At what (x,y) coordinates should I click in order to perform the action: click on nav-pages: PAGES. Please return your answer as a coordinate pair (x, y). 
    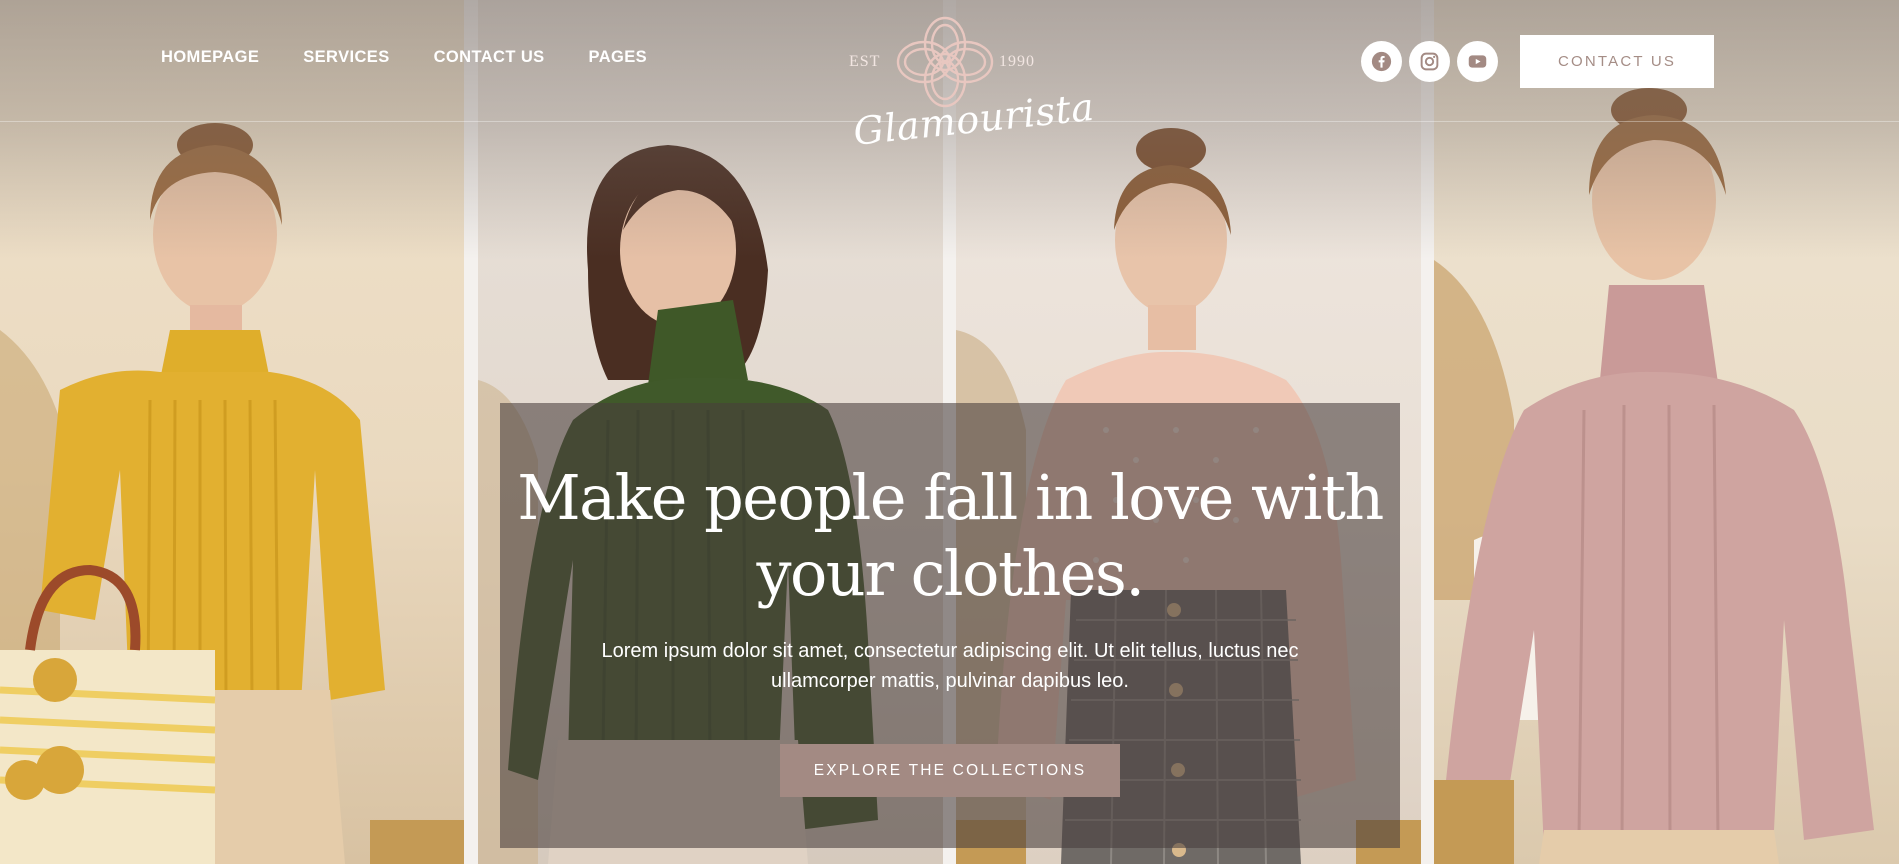
    Looking at the image, I should click on (618, 57).